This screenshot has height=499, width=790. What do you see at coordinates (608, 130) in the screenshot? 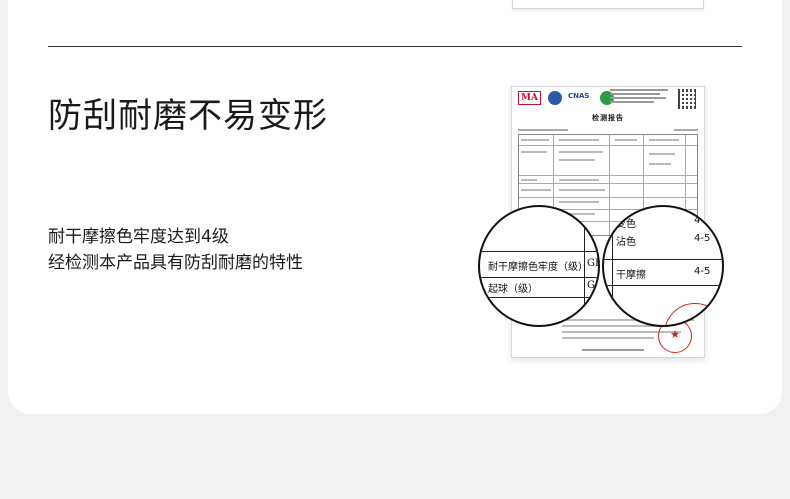
I see `report-meta-line` at bounding box center [608, 130].